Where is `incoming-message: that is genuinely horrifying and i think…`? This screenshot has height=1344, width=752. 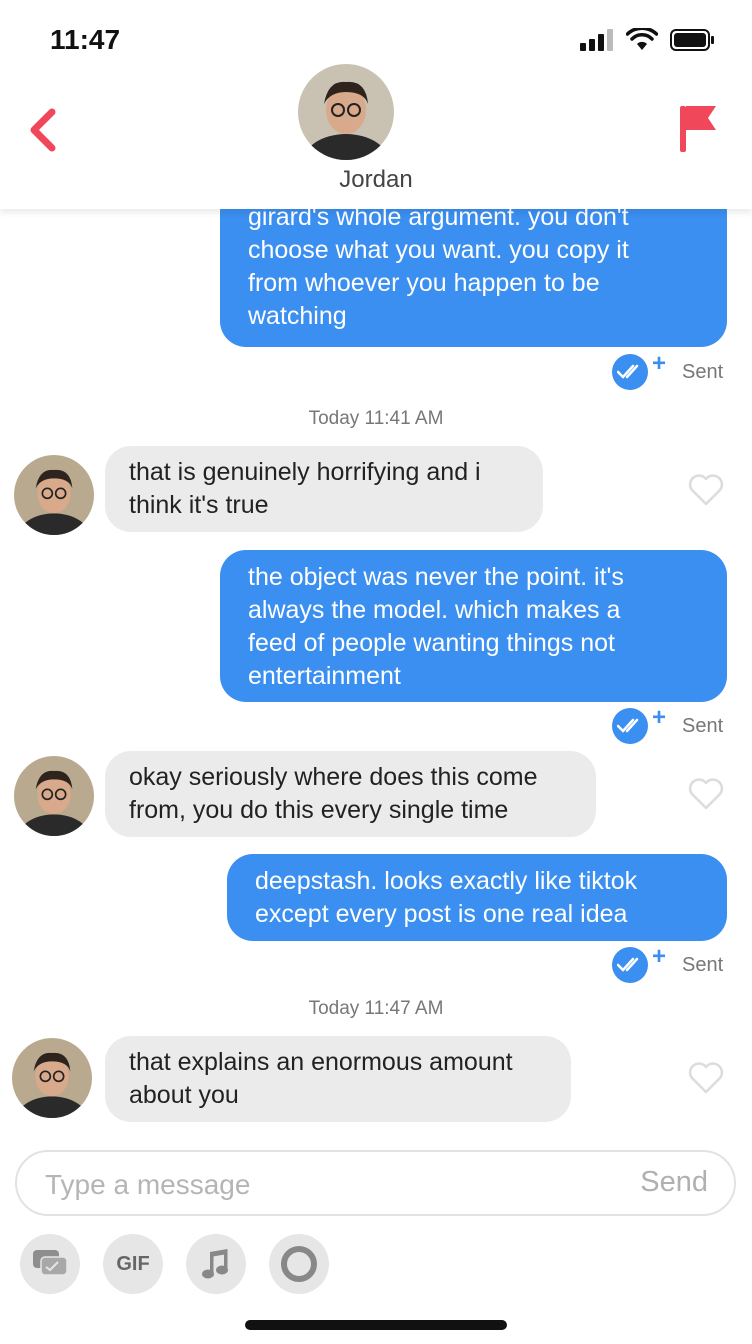 incoming-message: that is genuinely horrifying and i think… is located at coordinates (324, 489).